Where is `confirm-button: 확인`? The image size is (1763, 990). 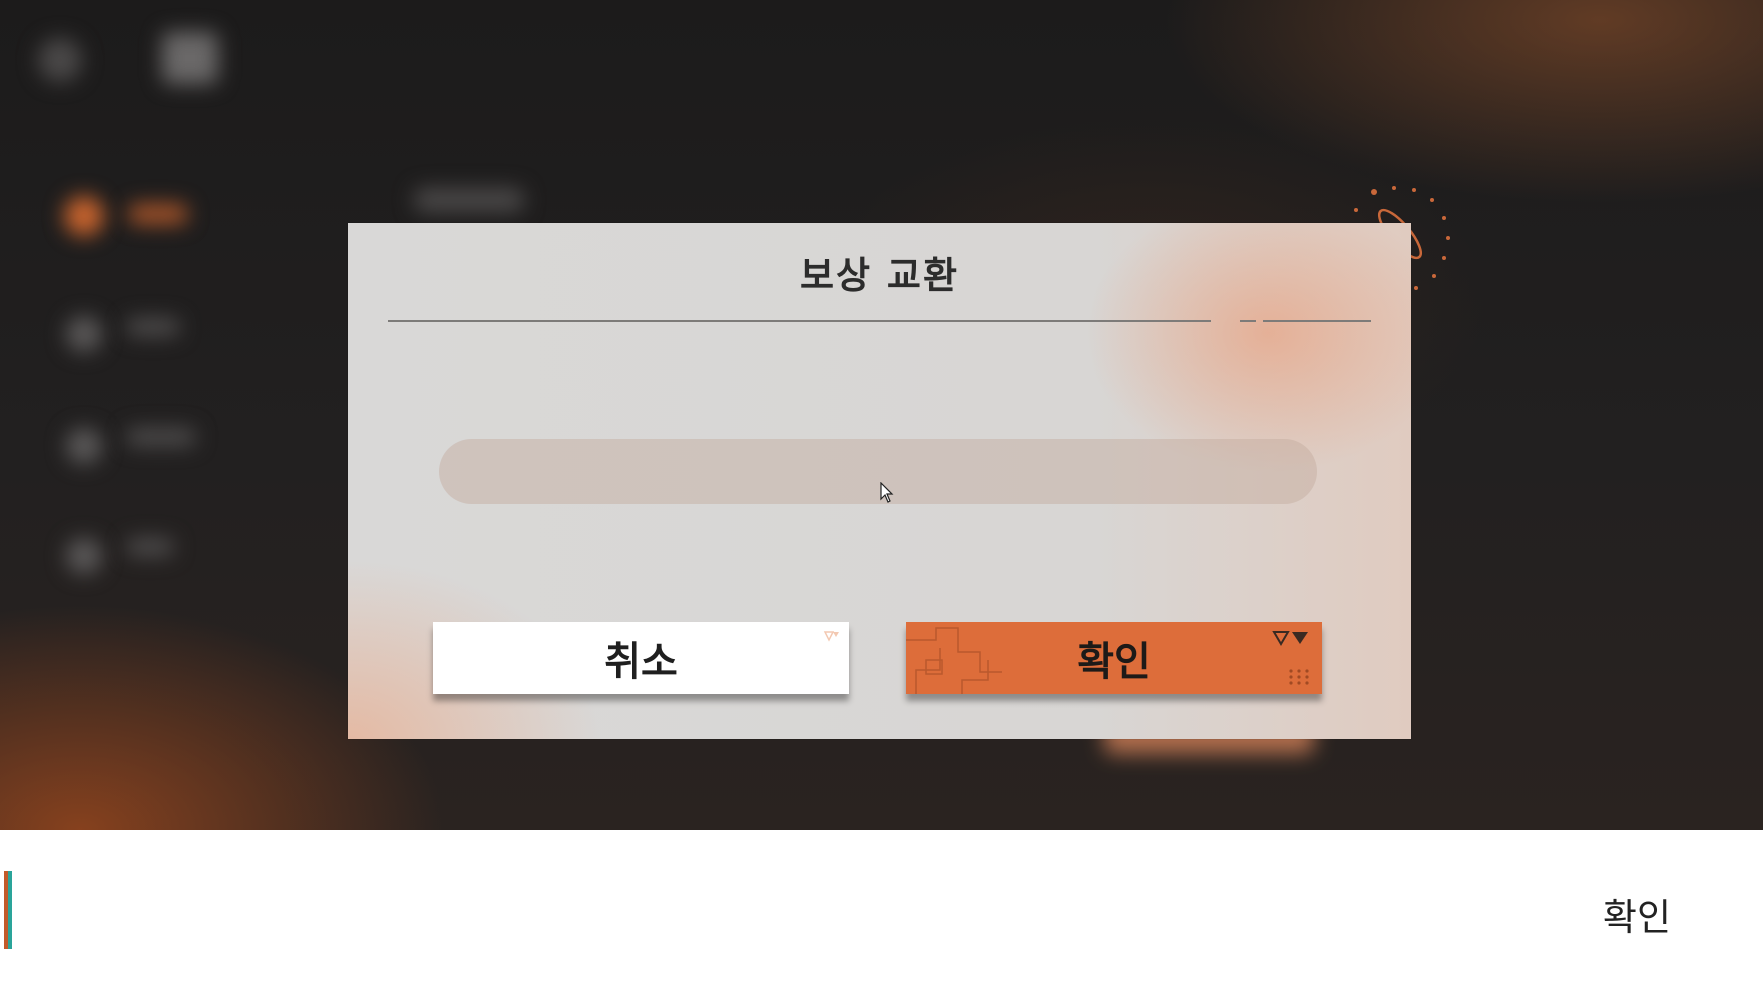 confirm-button: 확인 is located at coordinates (1114, 658).